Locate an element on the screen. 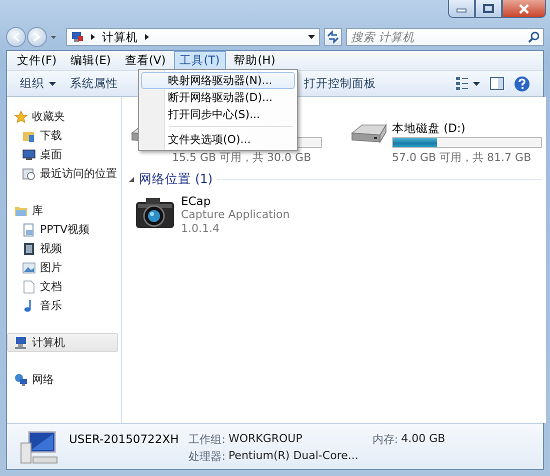  close-icon is located at coordinates (524, 9).